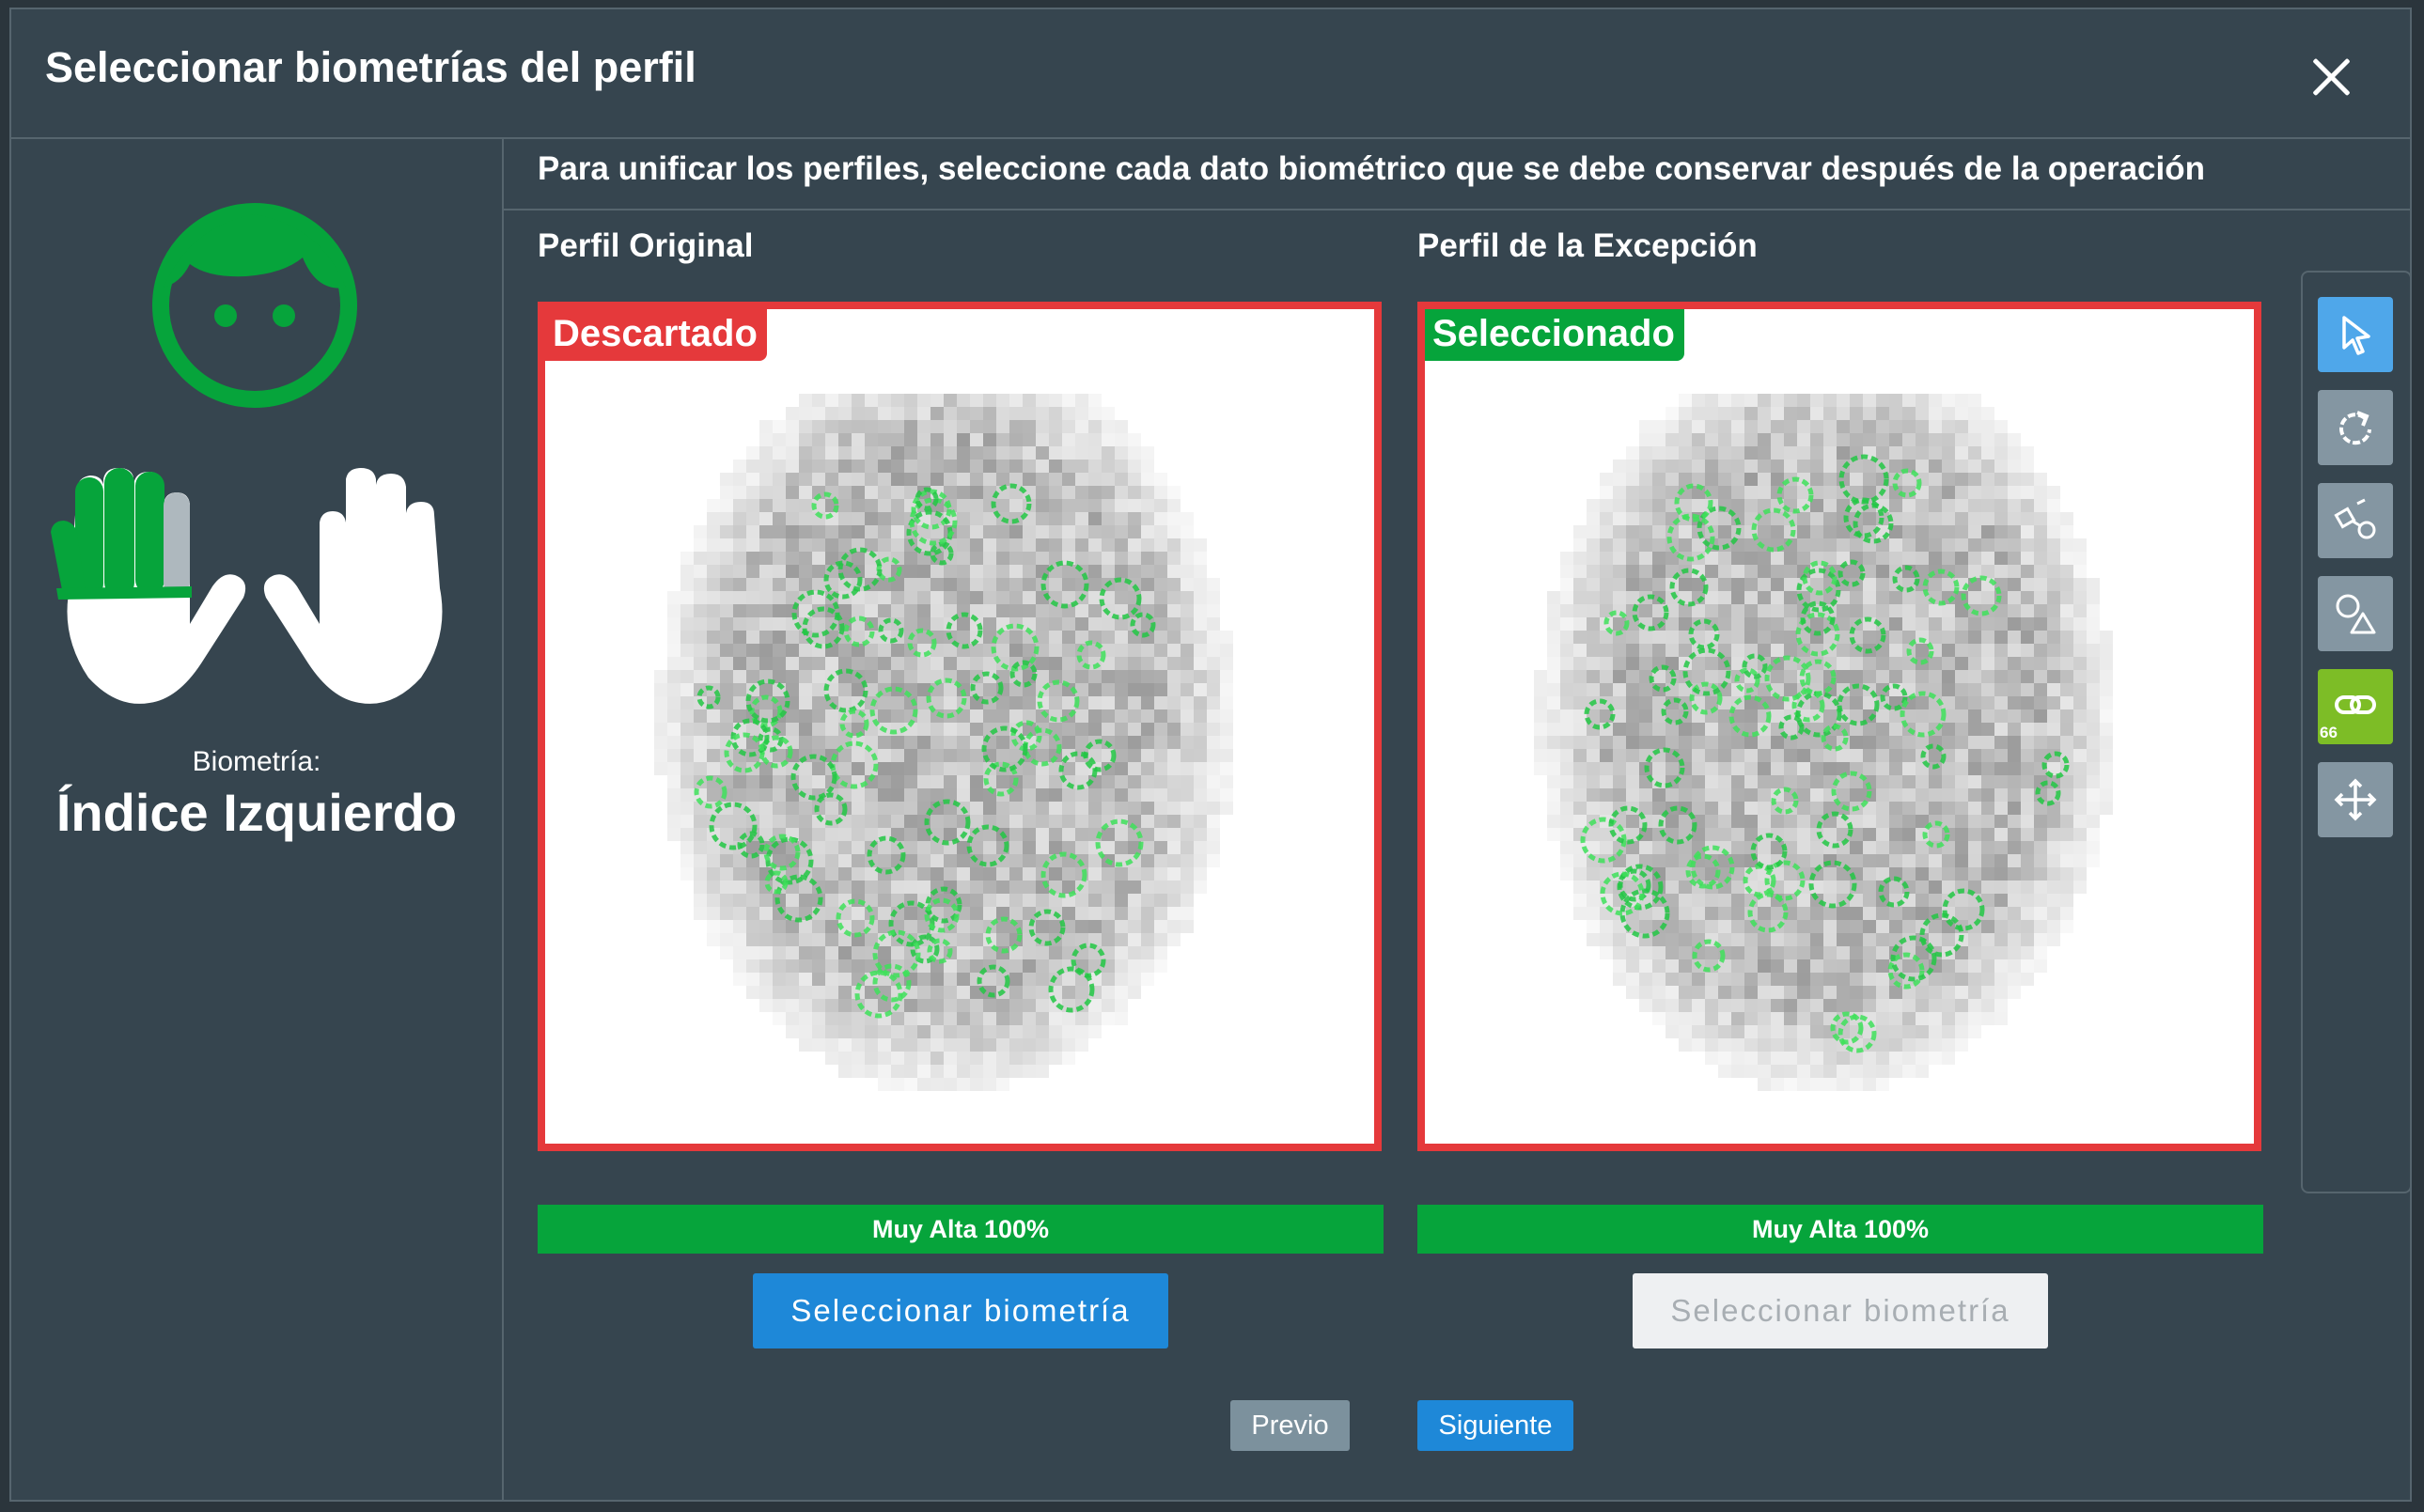  I want to click on left-hand-icon, so click(149, 586).